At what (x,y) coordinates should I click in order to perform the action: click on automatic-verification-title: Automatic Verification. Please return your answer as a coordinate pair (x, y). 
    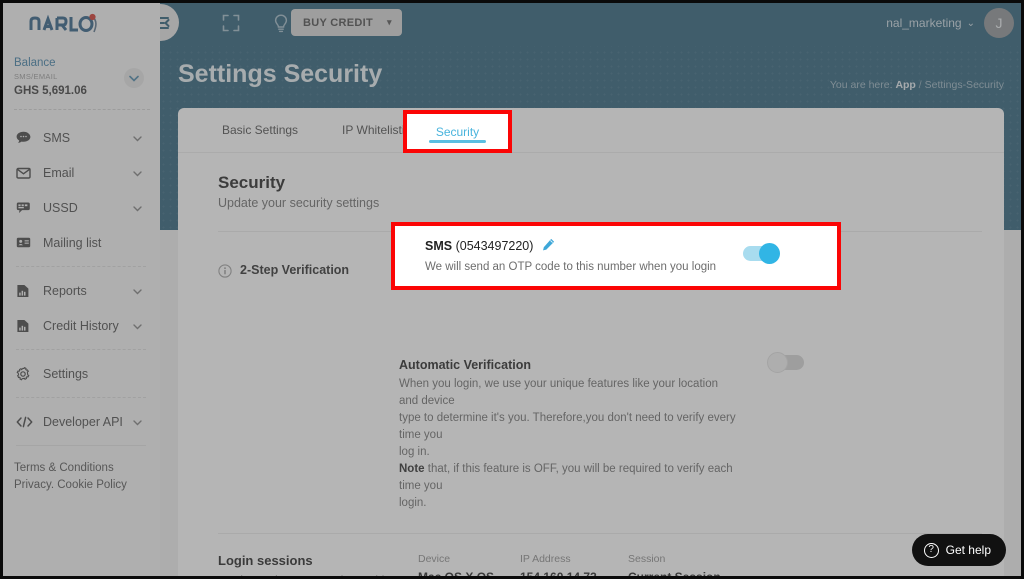
    Looking at the image, I should click on (701, 365).